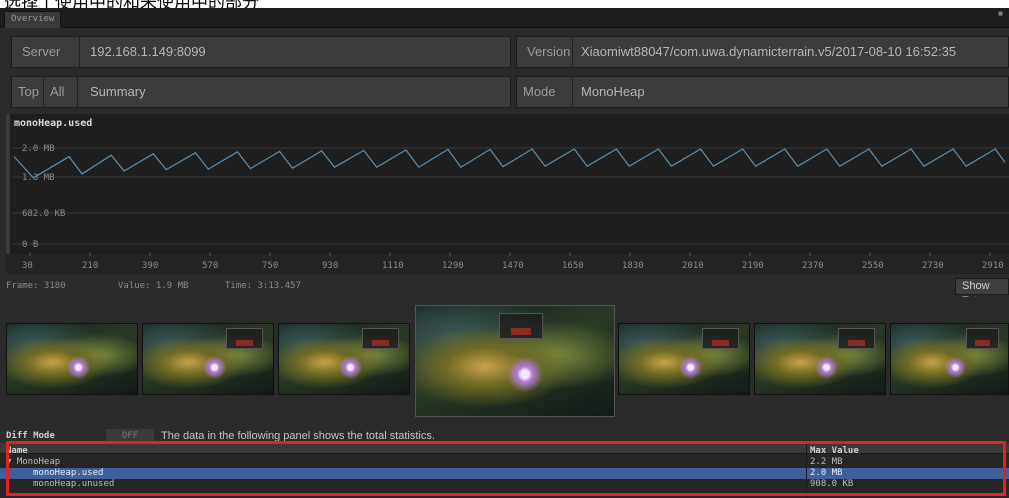 The height and width of the screenshot is (498, 1009). Describe the element at coordinates (90, 266) in the screenshot. I see `x-tick-label: 210` at that location.